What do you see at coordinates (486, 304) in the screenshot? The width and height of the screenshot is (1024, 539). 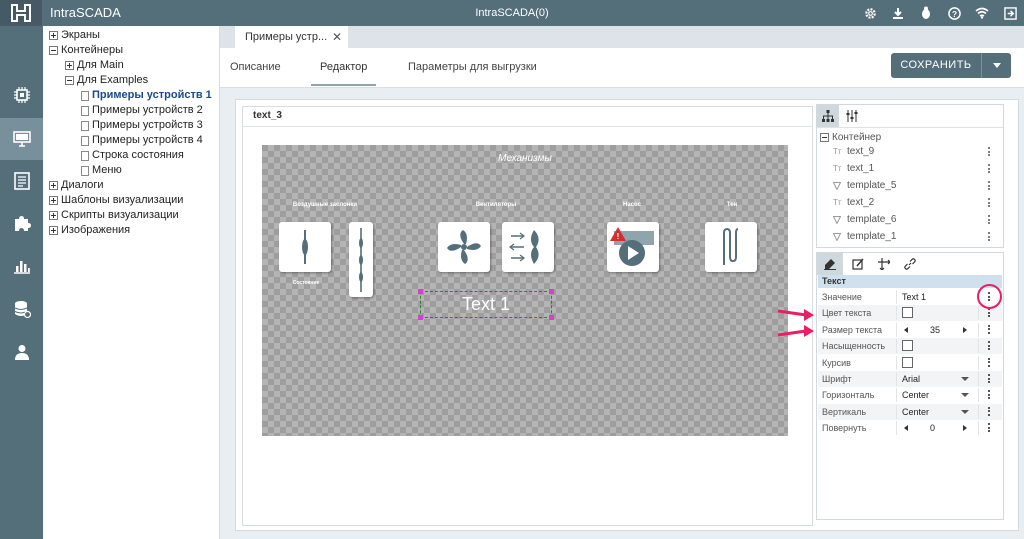 I see `text-widget-selected: Text 1` at bounding box center [486, 304].